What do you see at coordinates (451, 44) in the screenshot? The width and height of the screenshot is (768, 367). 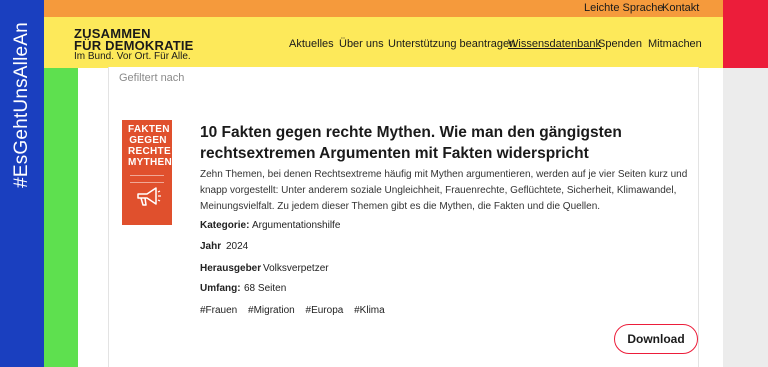 I see `nav-item-unterstuetzung: Unterstützung beantragen` at bounding box center [451, 44].